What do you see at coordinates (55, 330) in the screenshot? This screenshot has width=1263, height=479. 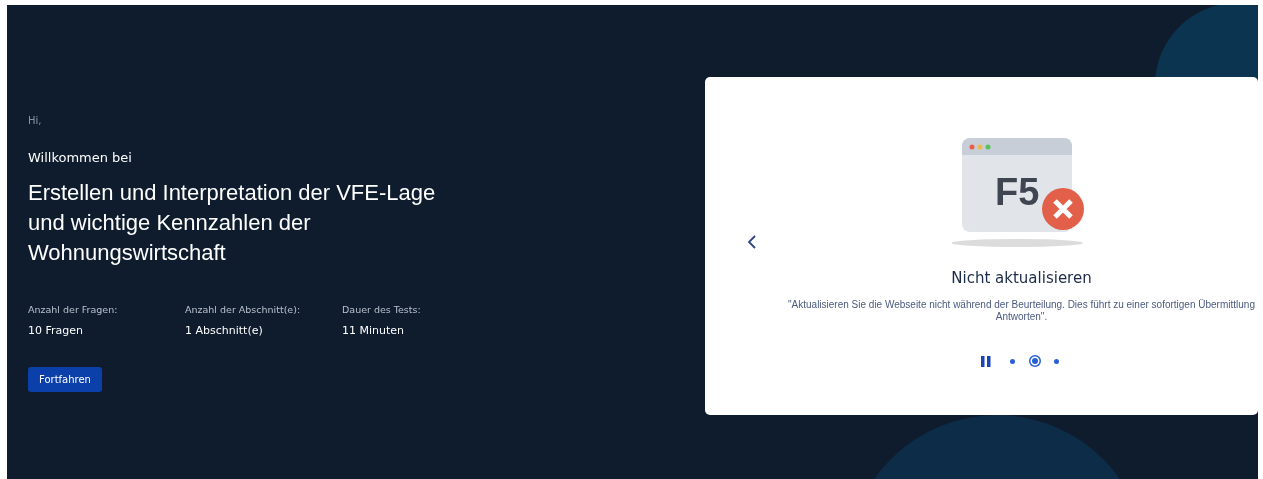 I see `stat-value: 10 Fragen` at bounding box center [55, 330].